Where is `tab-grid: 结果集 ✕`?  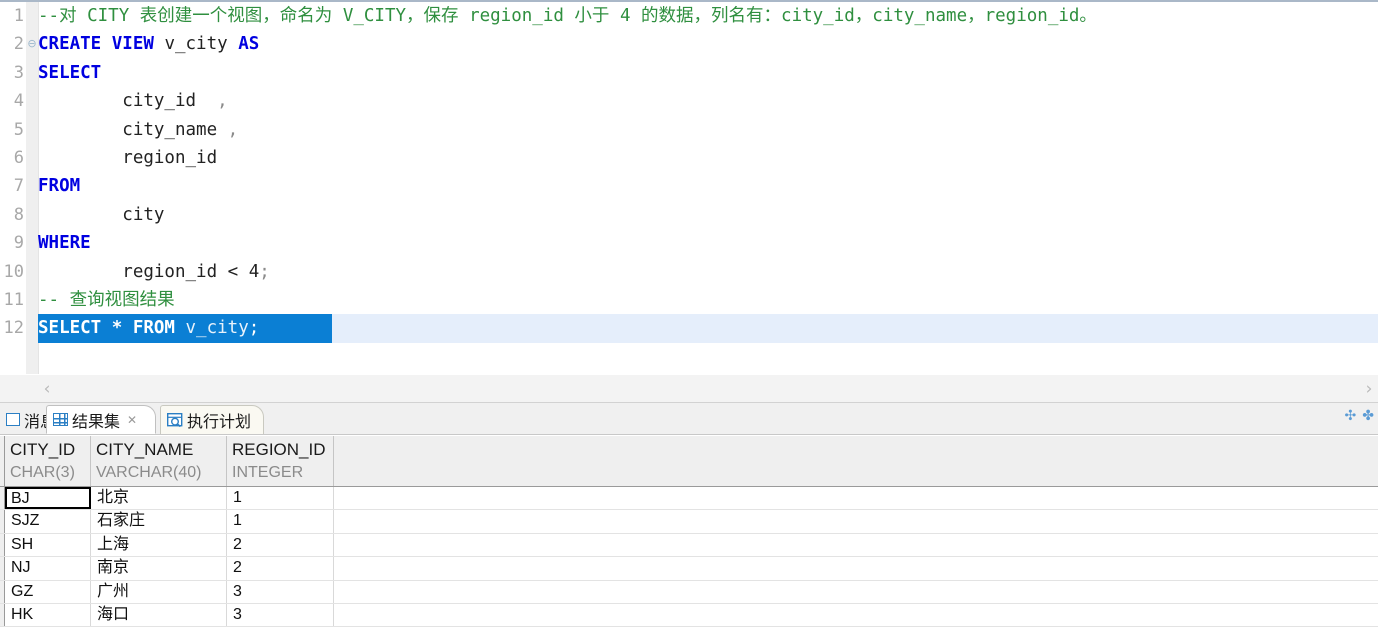
tab-grid: 结果集 ✕ is located at coordinates (101, 419).